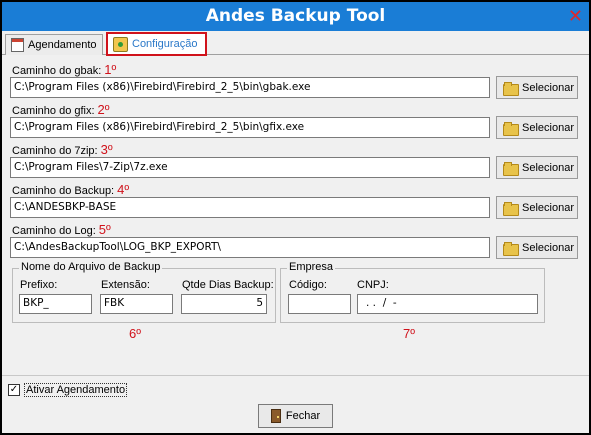 The image size is (591, 435). Describe the element at coordinates (106, 149) in the screenshot. I see `step-marker: 3º` at that location.